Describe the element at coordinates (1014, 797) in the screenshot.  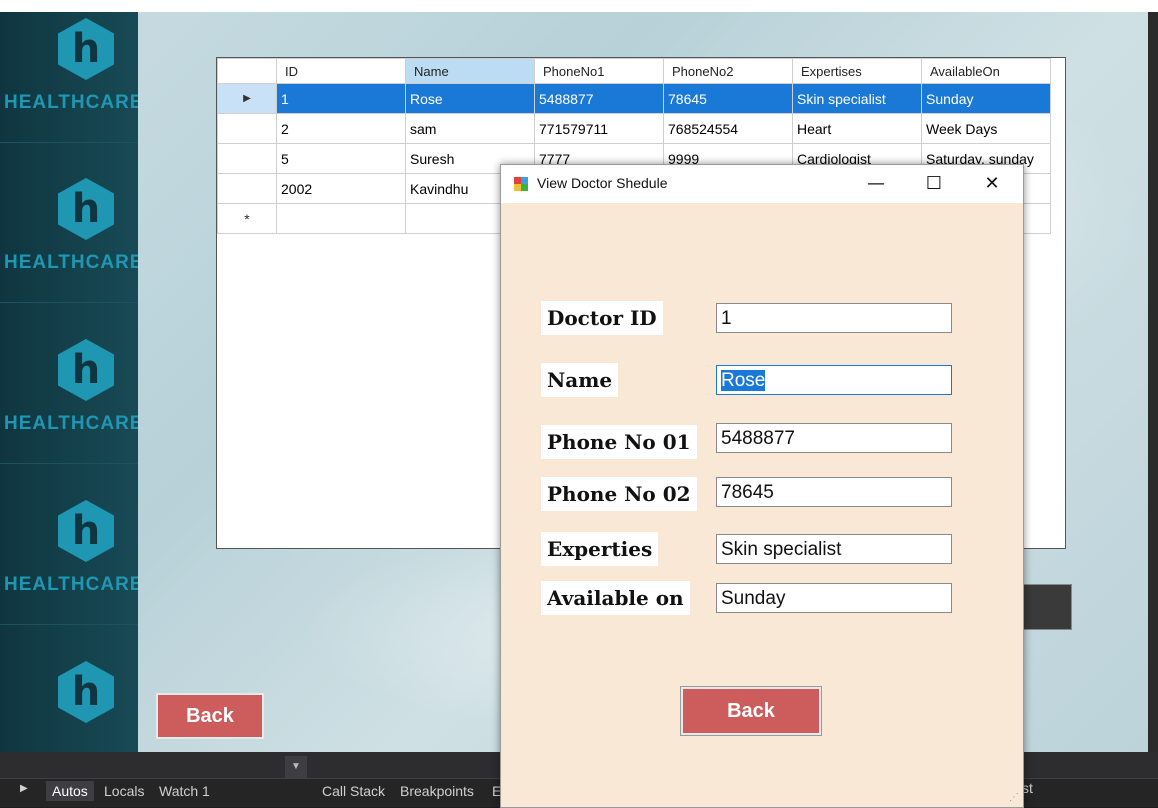
I see `resize-grip-icon: ⋰` at that location.